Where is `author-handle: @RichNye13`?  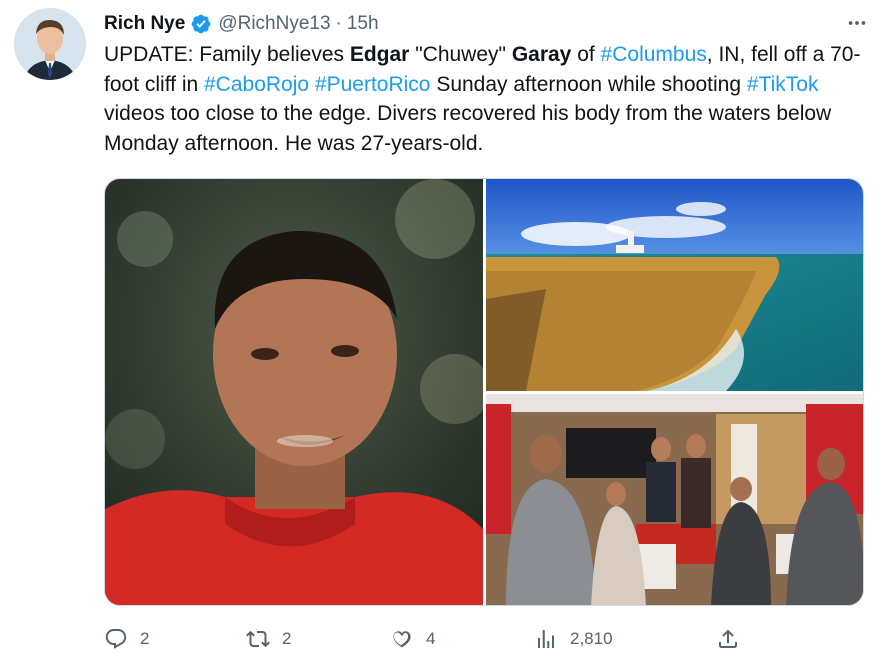 author-handle: @RichNye13 is located at coordinates (274, 24).